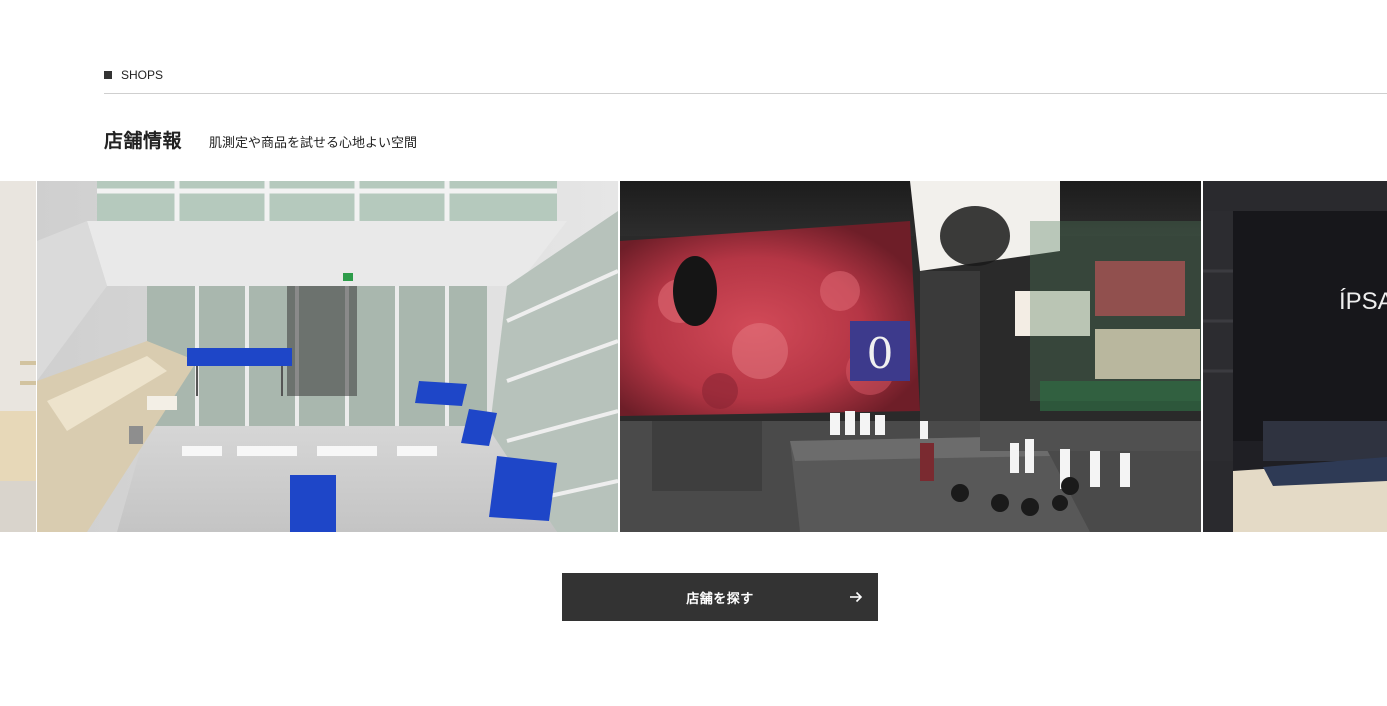  I want to click on section-label: SHOPS, so click(133, 75).